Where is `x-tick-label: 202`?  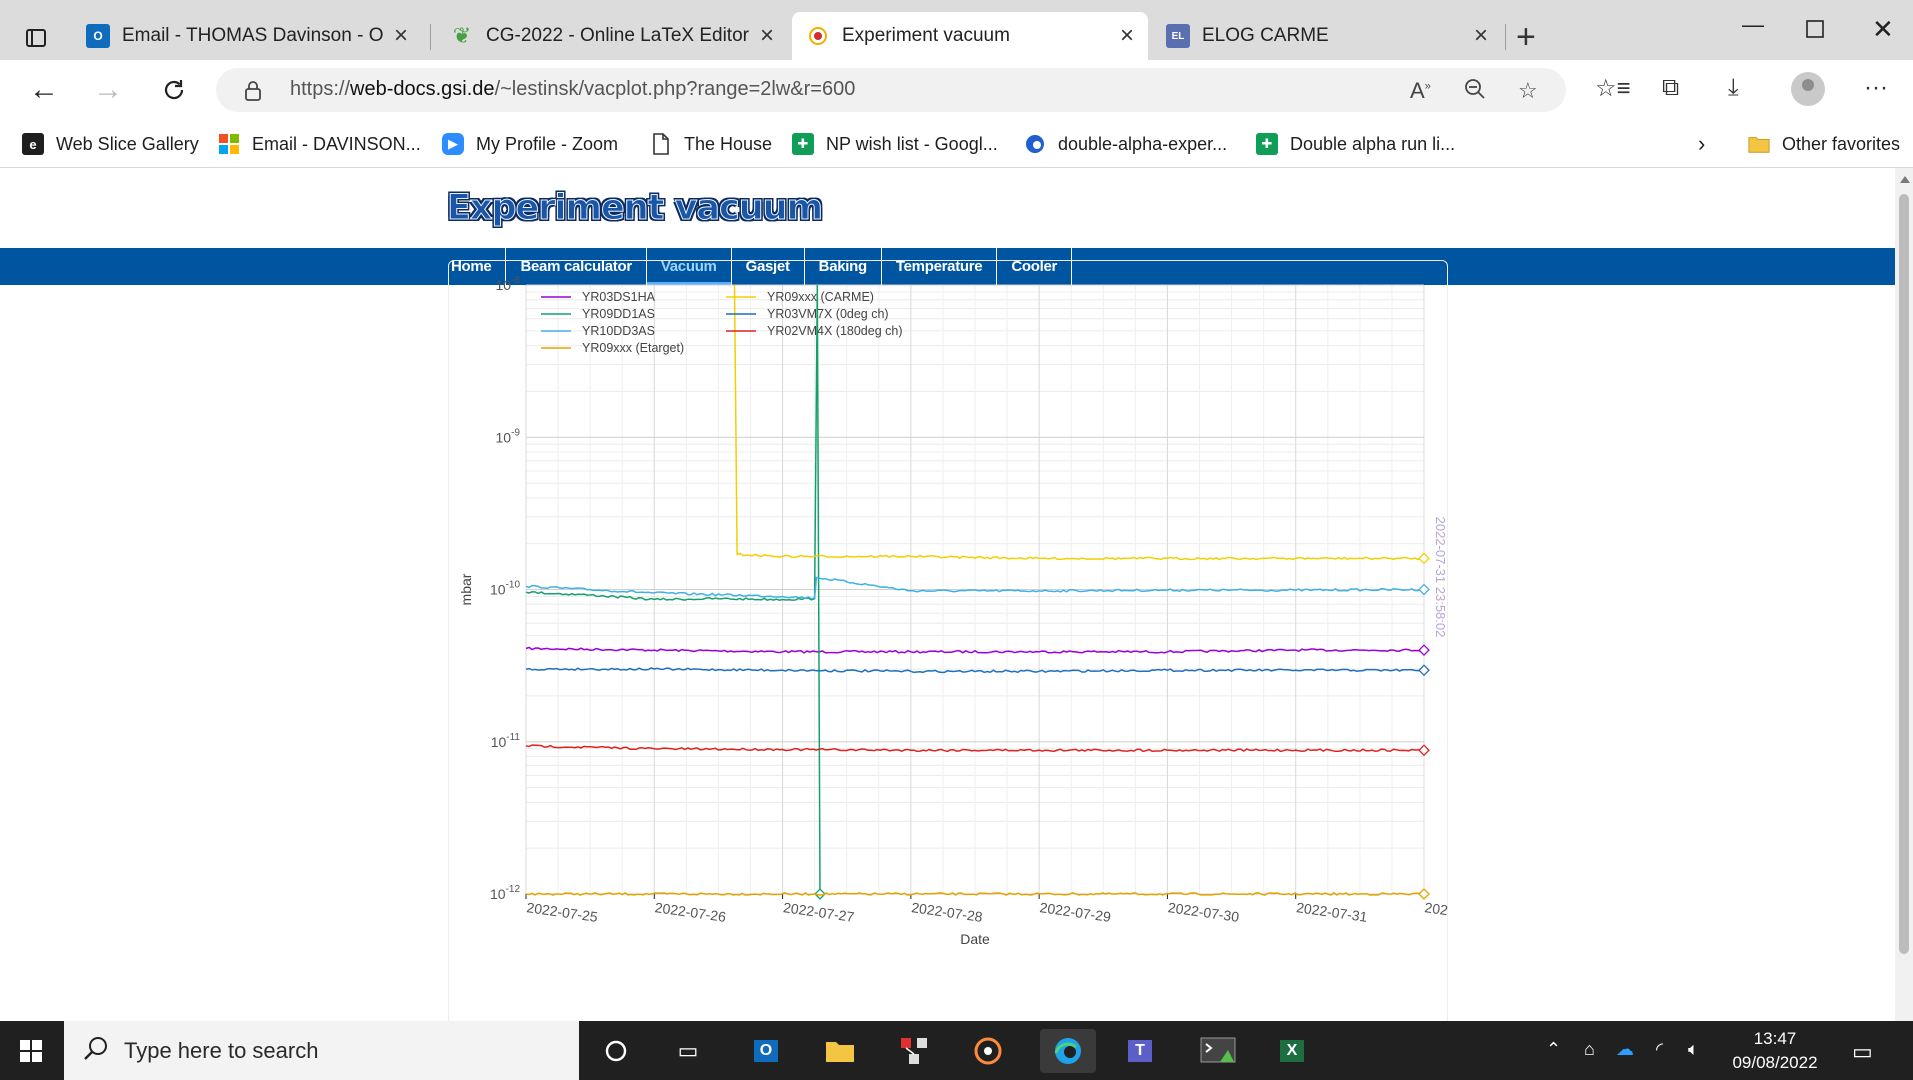 x-tick-label: 202 is located at coordinates (1436, 908).